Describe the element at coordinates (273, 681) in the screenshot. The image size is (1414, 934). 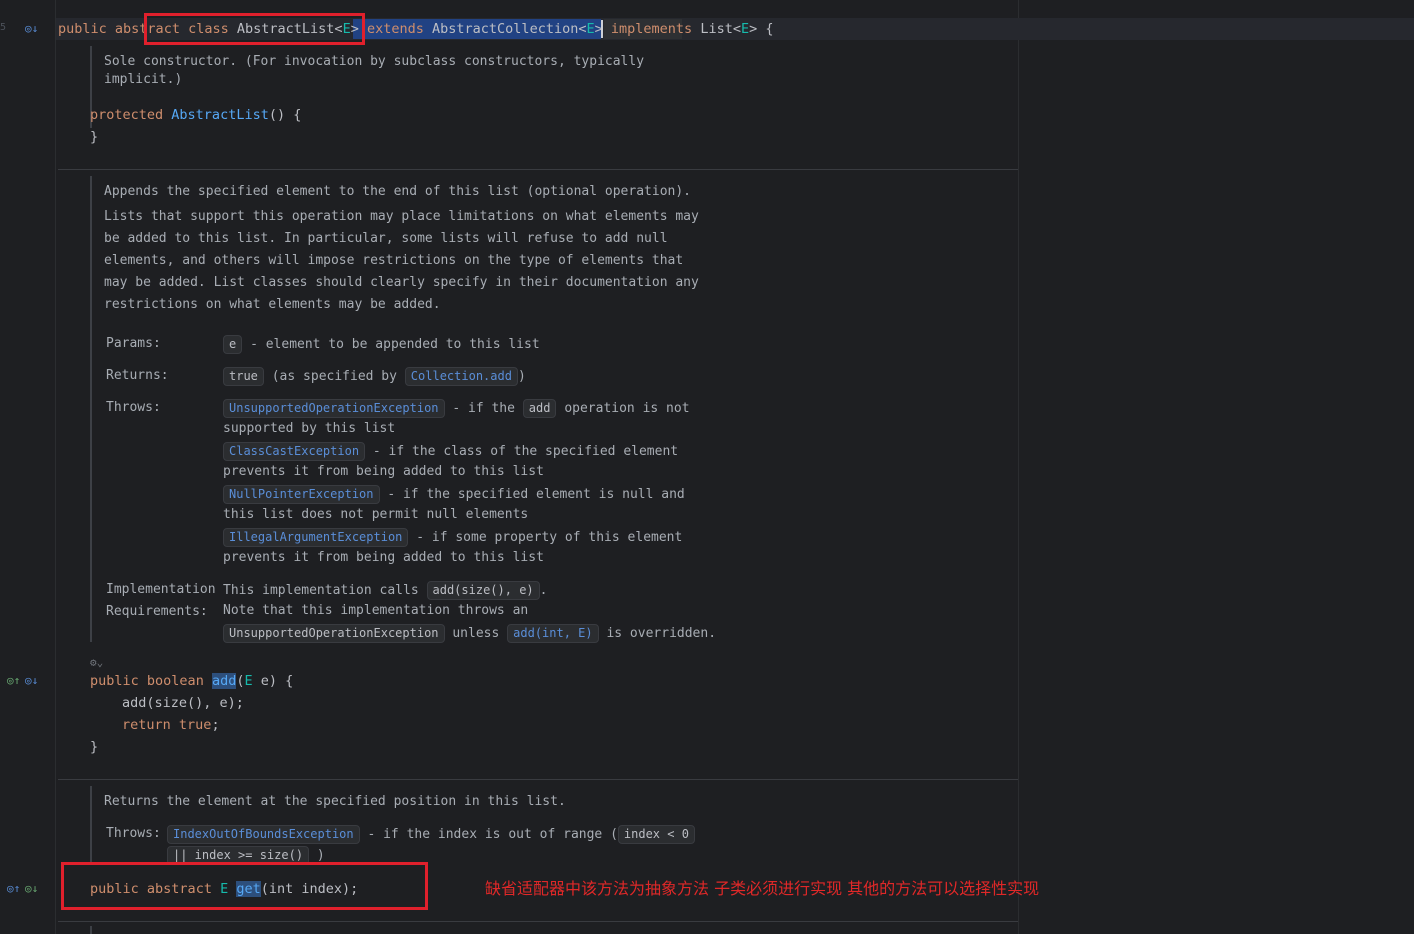
I see `param-rest: e) {` at that location.